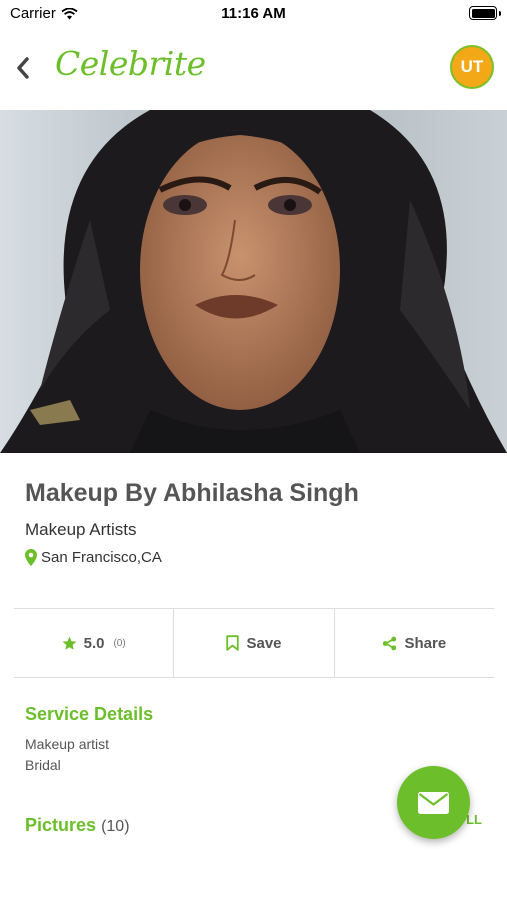 The width and height of the screenshot is (507, 900). I want to click on bookmark-icon, so click(233, 643).